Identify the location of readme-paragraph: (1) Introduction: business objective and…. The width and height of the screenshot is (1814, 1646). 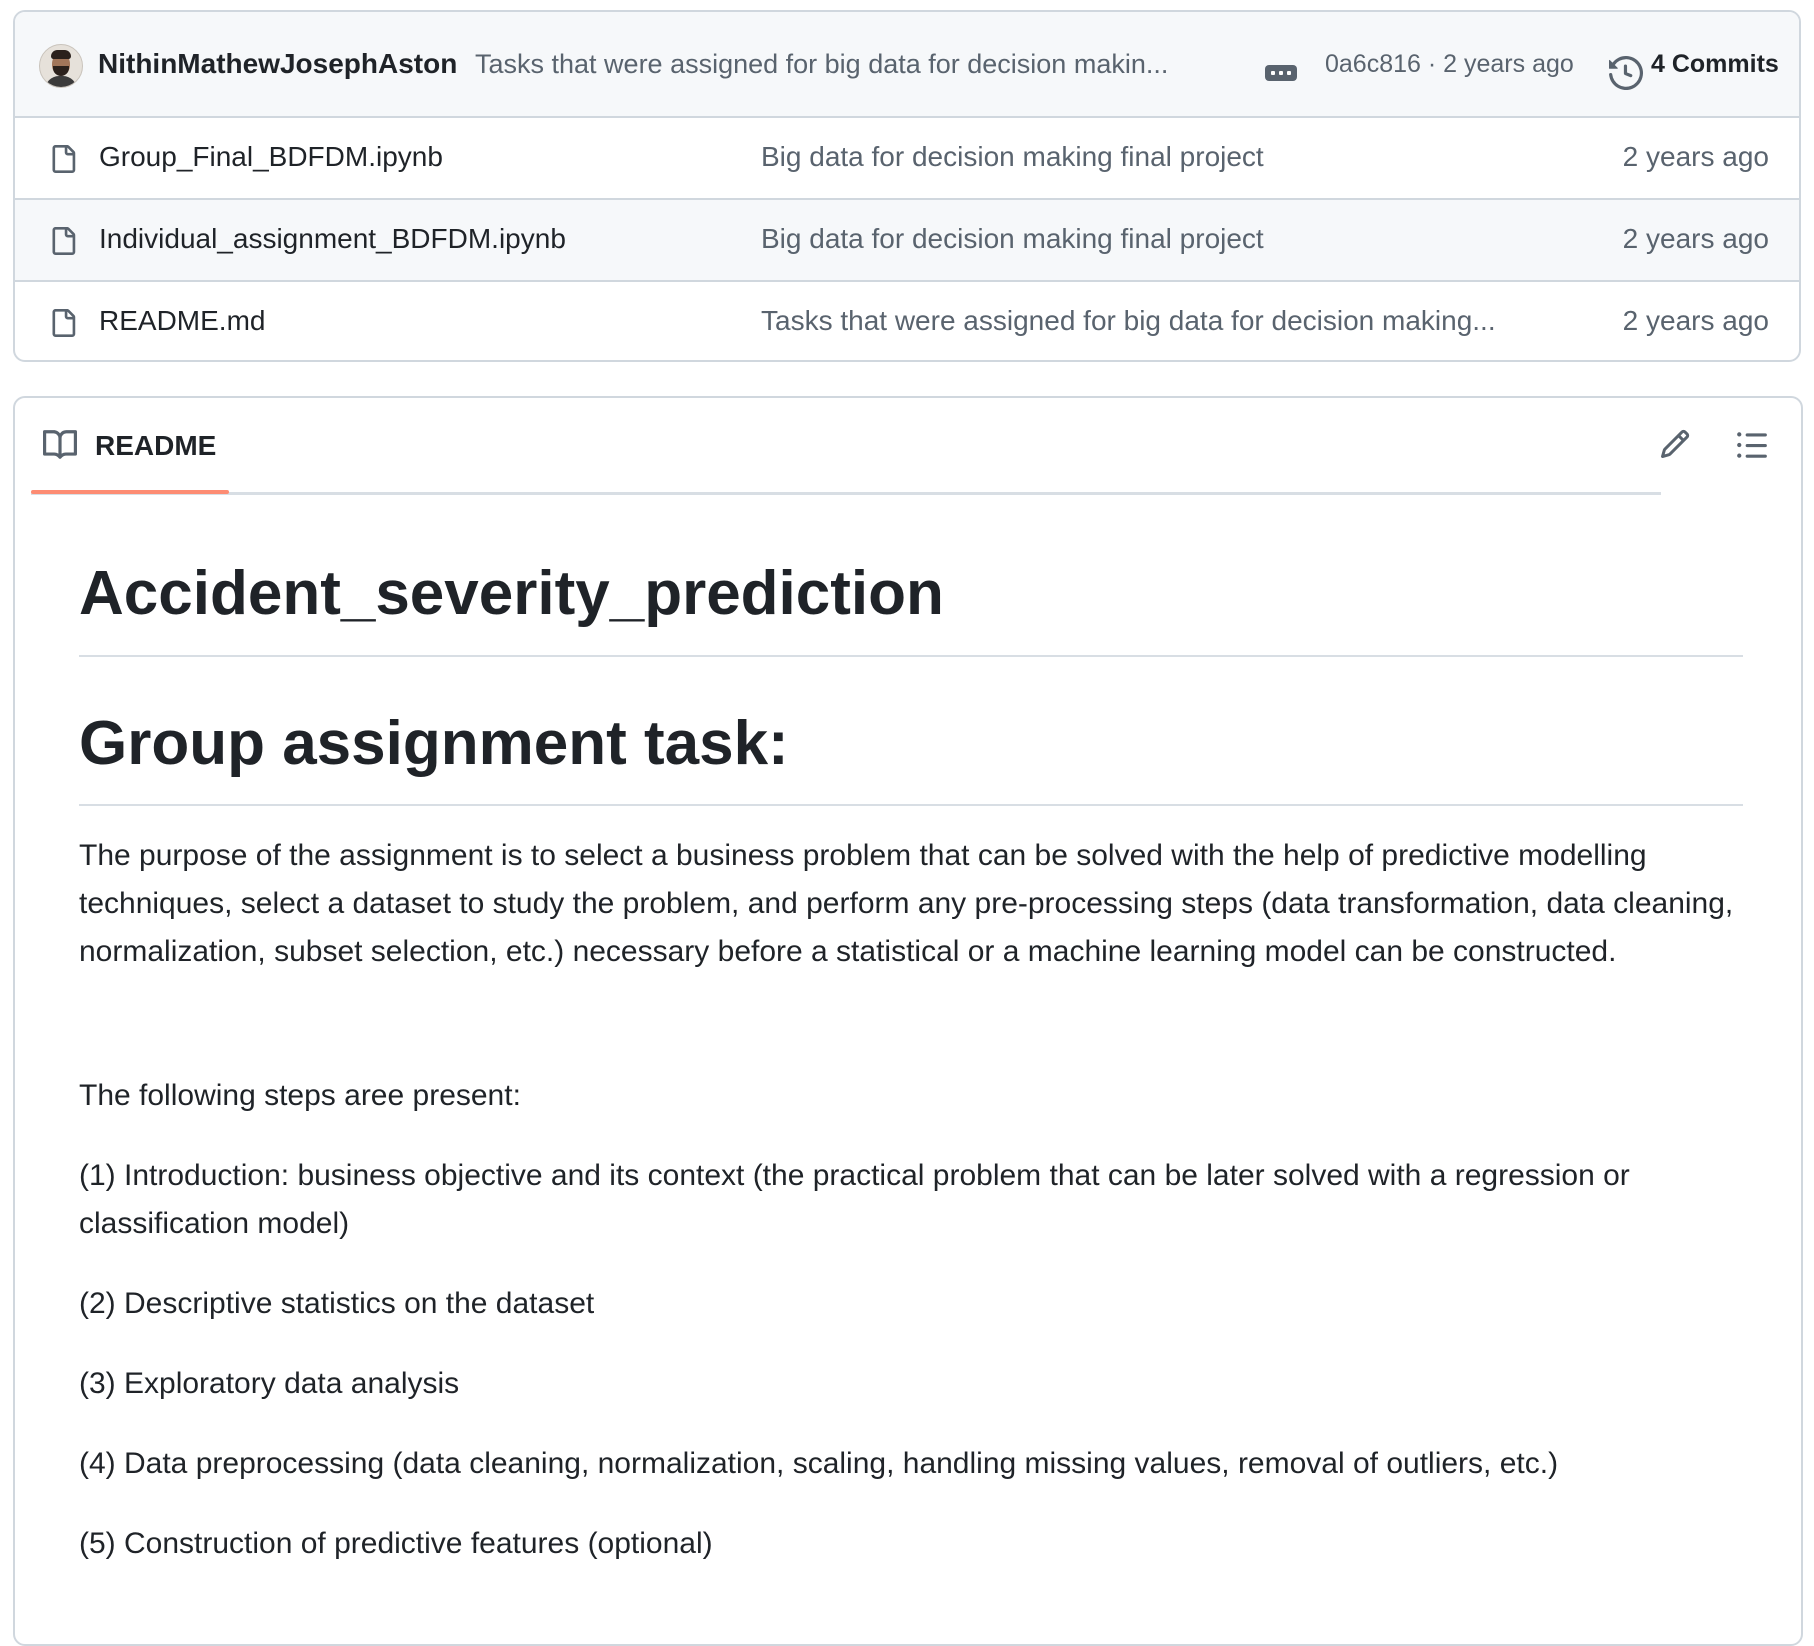
(854, 1199).